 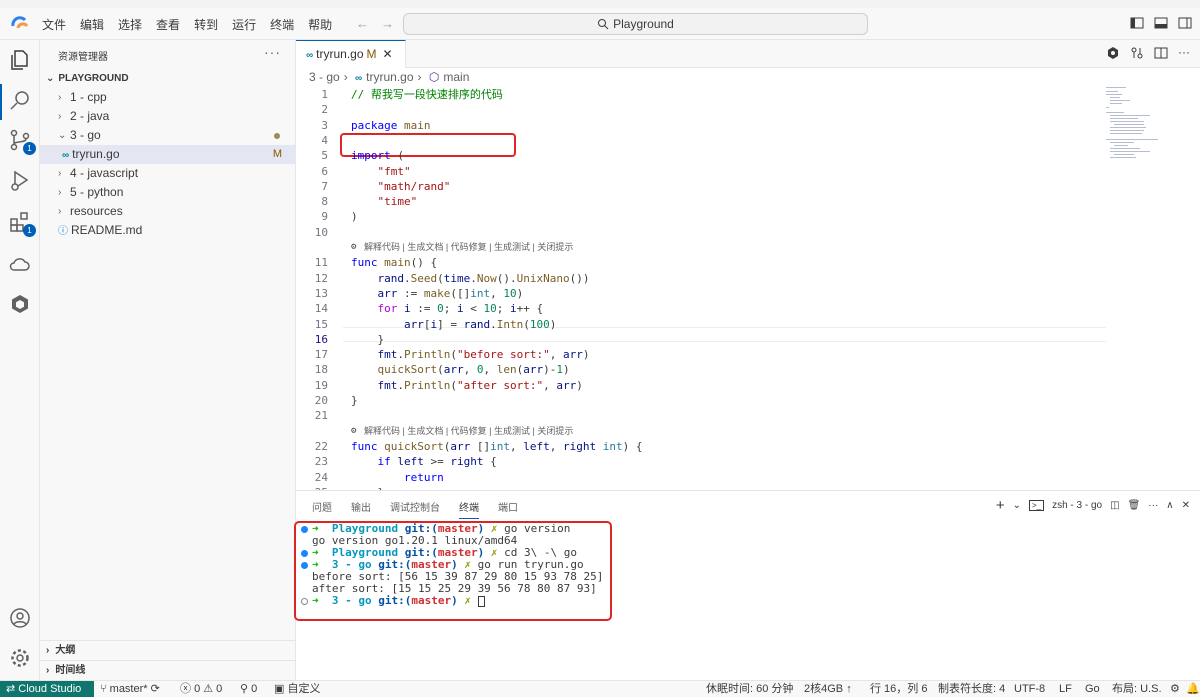 I want to click on menu-item: 帮助, so click(x=320, y=24).